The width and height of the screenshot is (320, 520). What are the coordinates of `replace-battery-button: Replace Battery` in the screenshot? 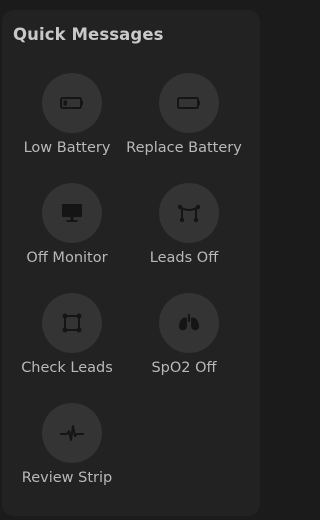 It's located at (184, 121).